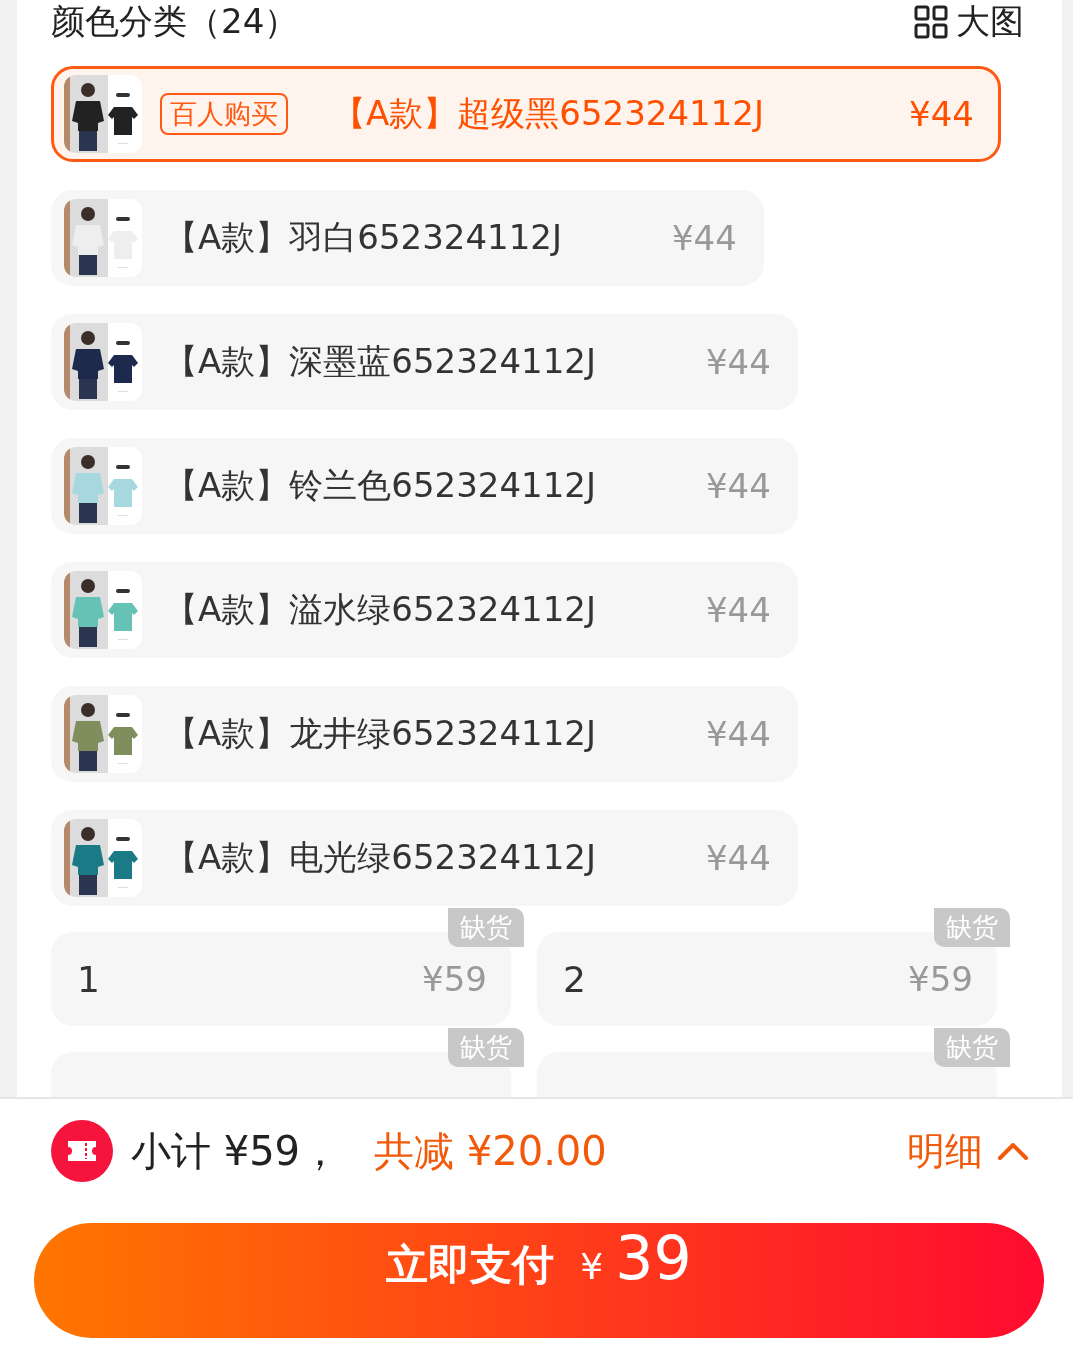 Image resolution: width=1073 pixels, height=1355 pixels. I want to click on chevron-up-icon, so click(1013, 1151).